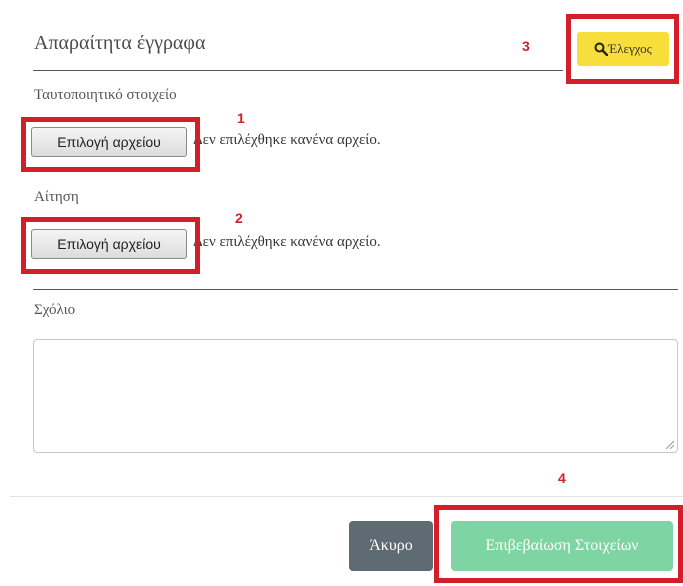  Describe the element at coordinates (391, 546) in the screenshot. I see `cancel-button: Άκυρο` at that location.